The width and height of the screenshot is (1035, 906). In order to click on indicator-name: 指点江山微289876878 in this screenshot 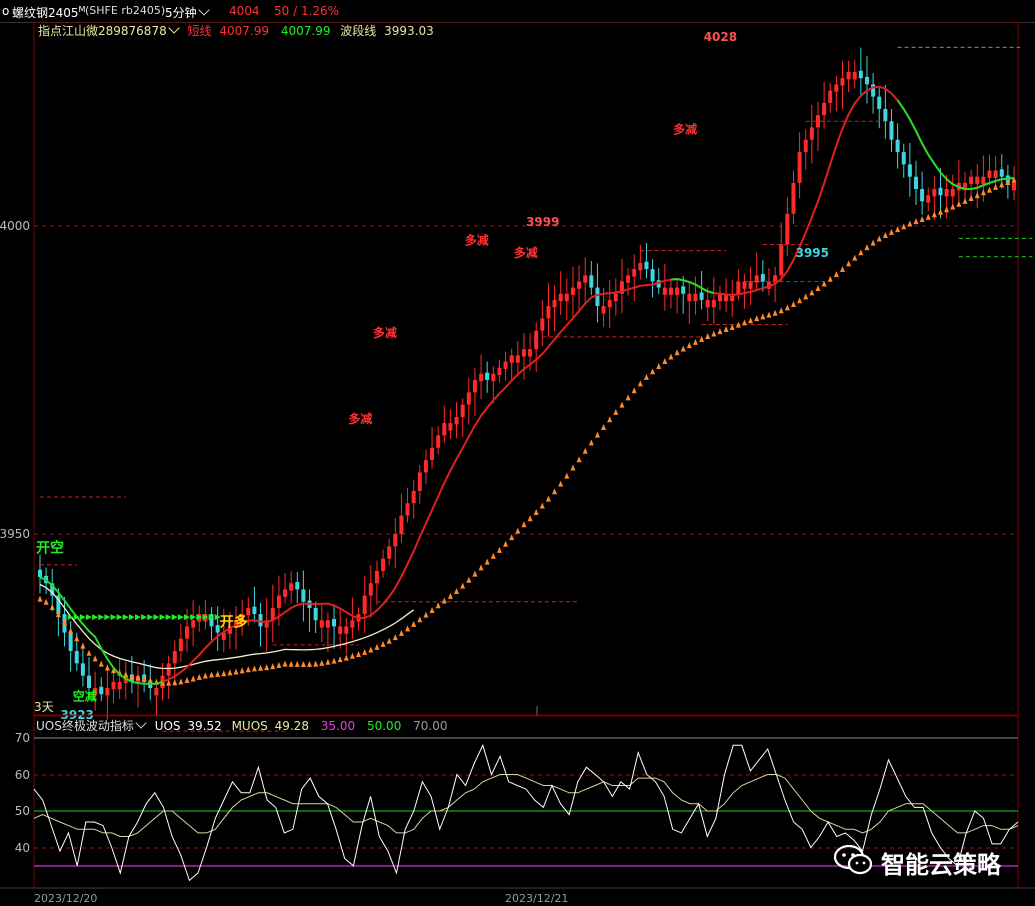, I will do `click(109, 30)`.